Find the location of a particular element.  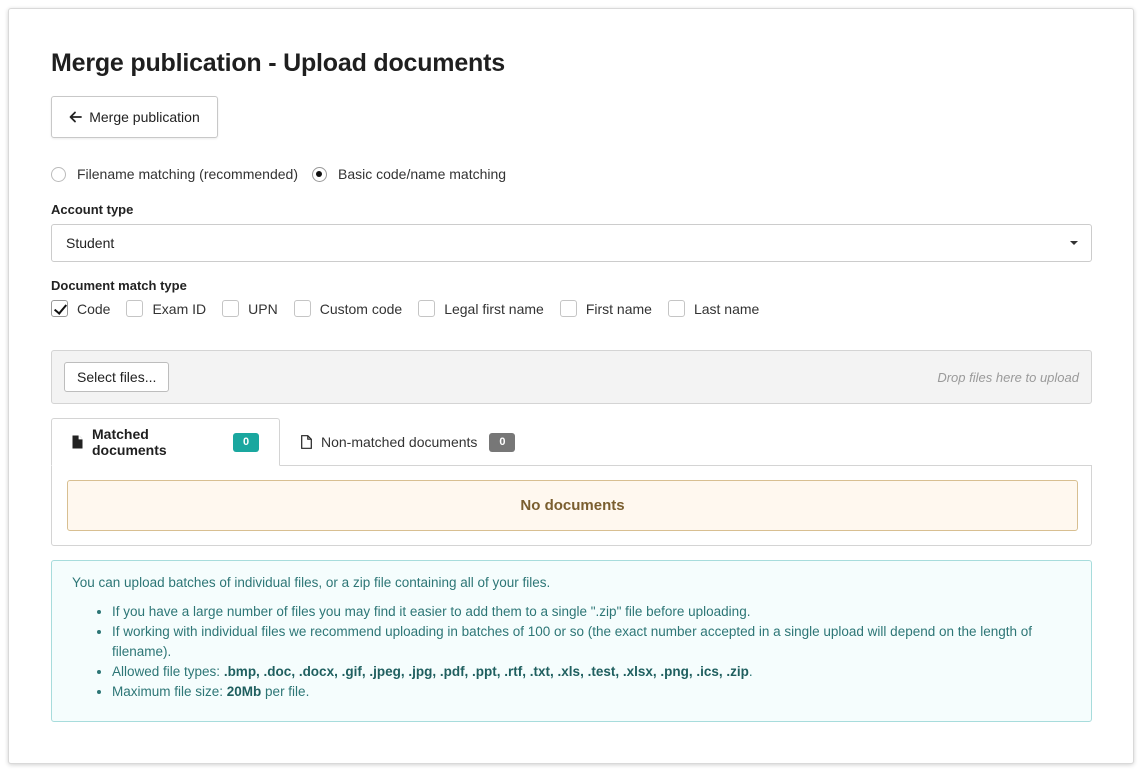

tab-non-matched-documents: Non-matched documents 0 is located at coordinates (408, 442).